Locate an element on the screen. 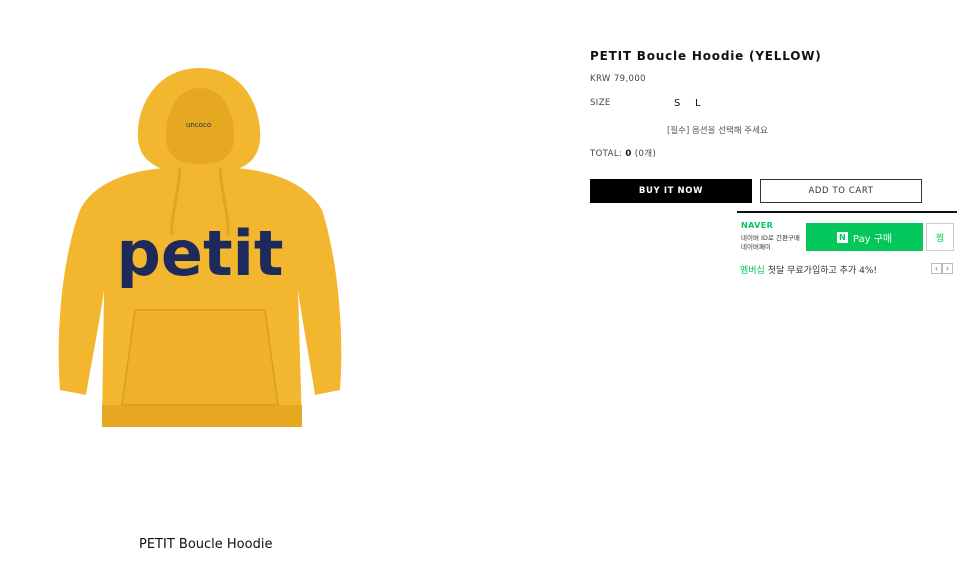  product-title: PETIT Boucle Hoodie (YELLOW) is located at coordinates (706, 56).